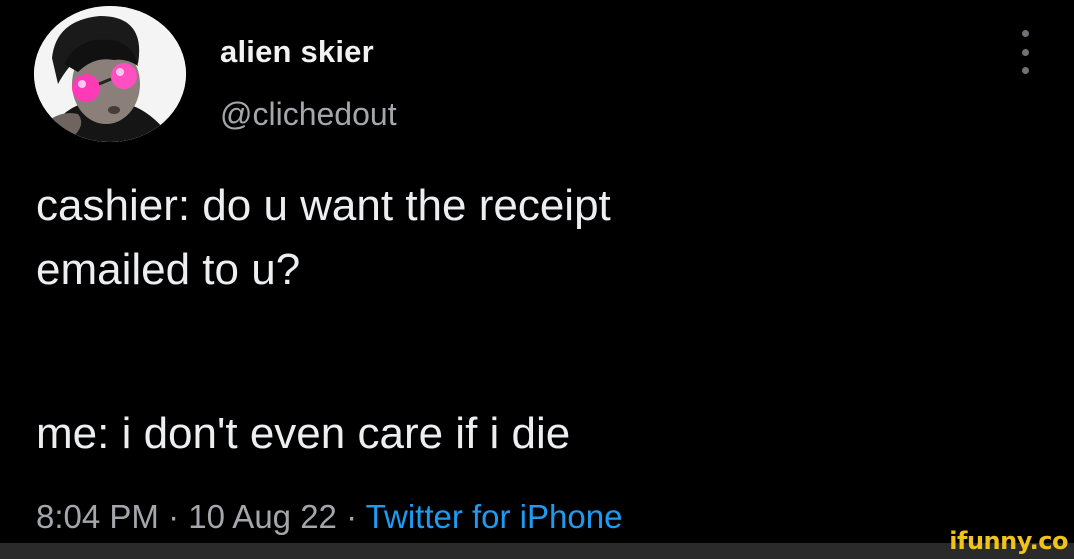  Describe the element at coordinates (1008, 541) in the screenshot. I see `watermark-logo: ifunny.co` at that location.